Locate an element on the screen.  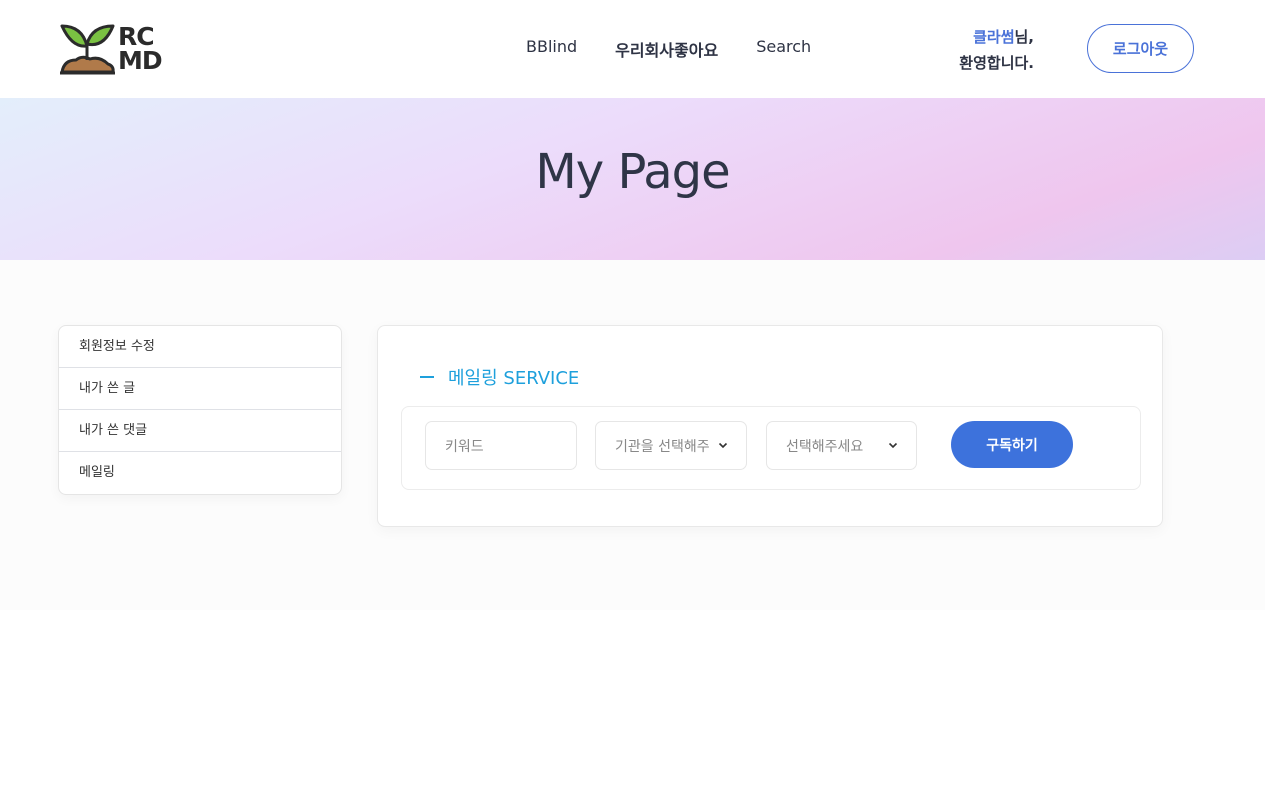
logo-text-bottom: MD is located at coordinates (140, 60).